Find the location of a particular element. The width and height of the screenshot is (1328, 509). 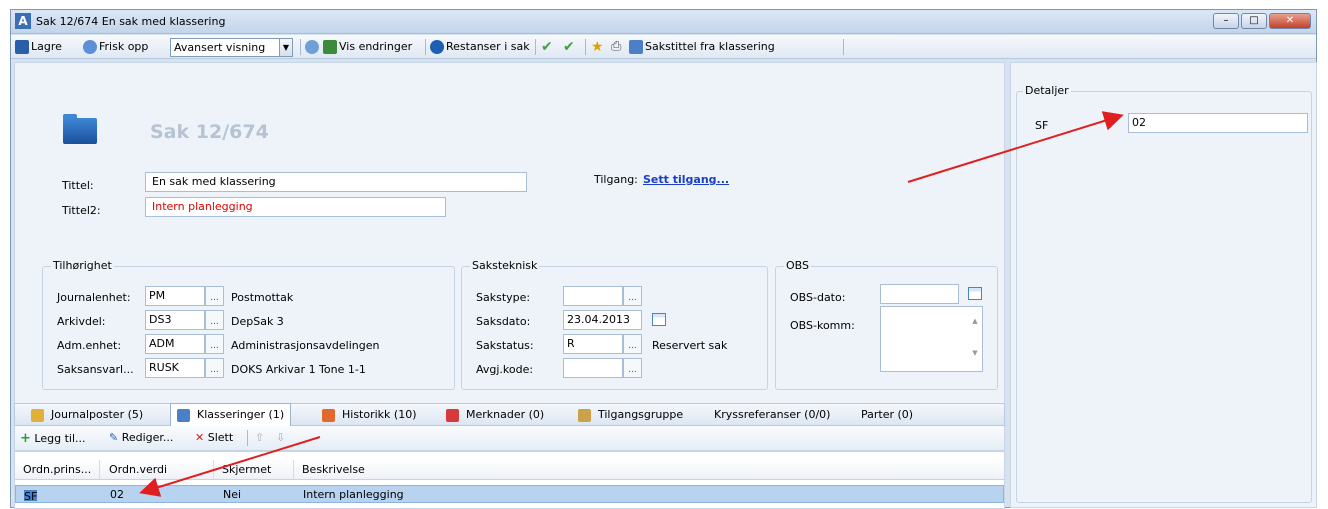

globe-icon is located at coordinates (312, 47).